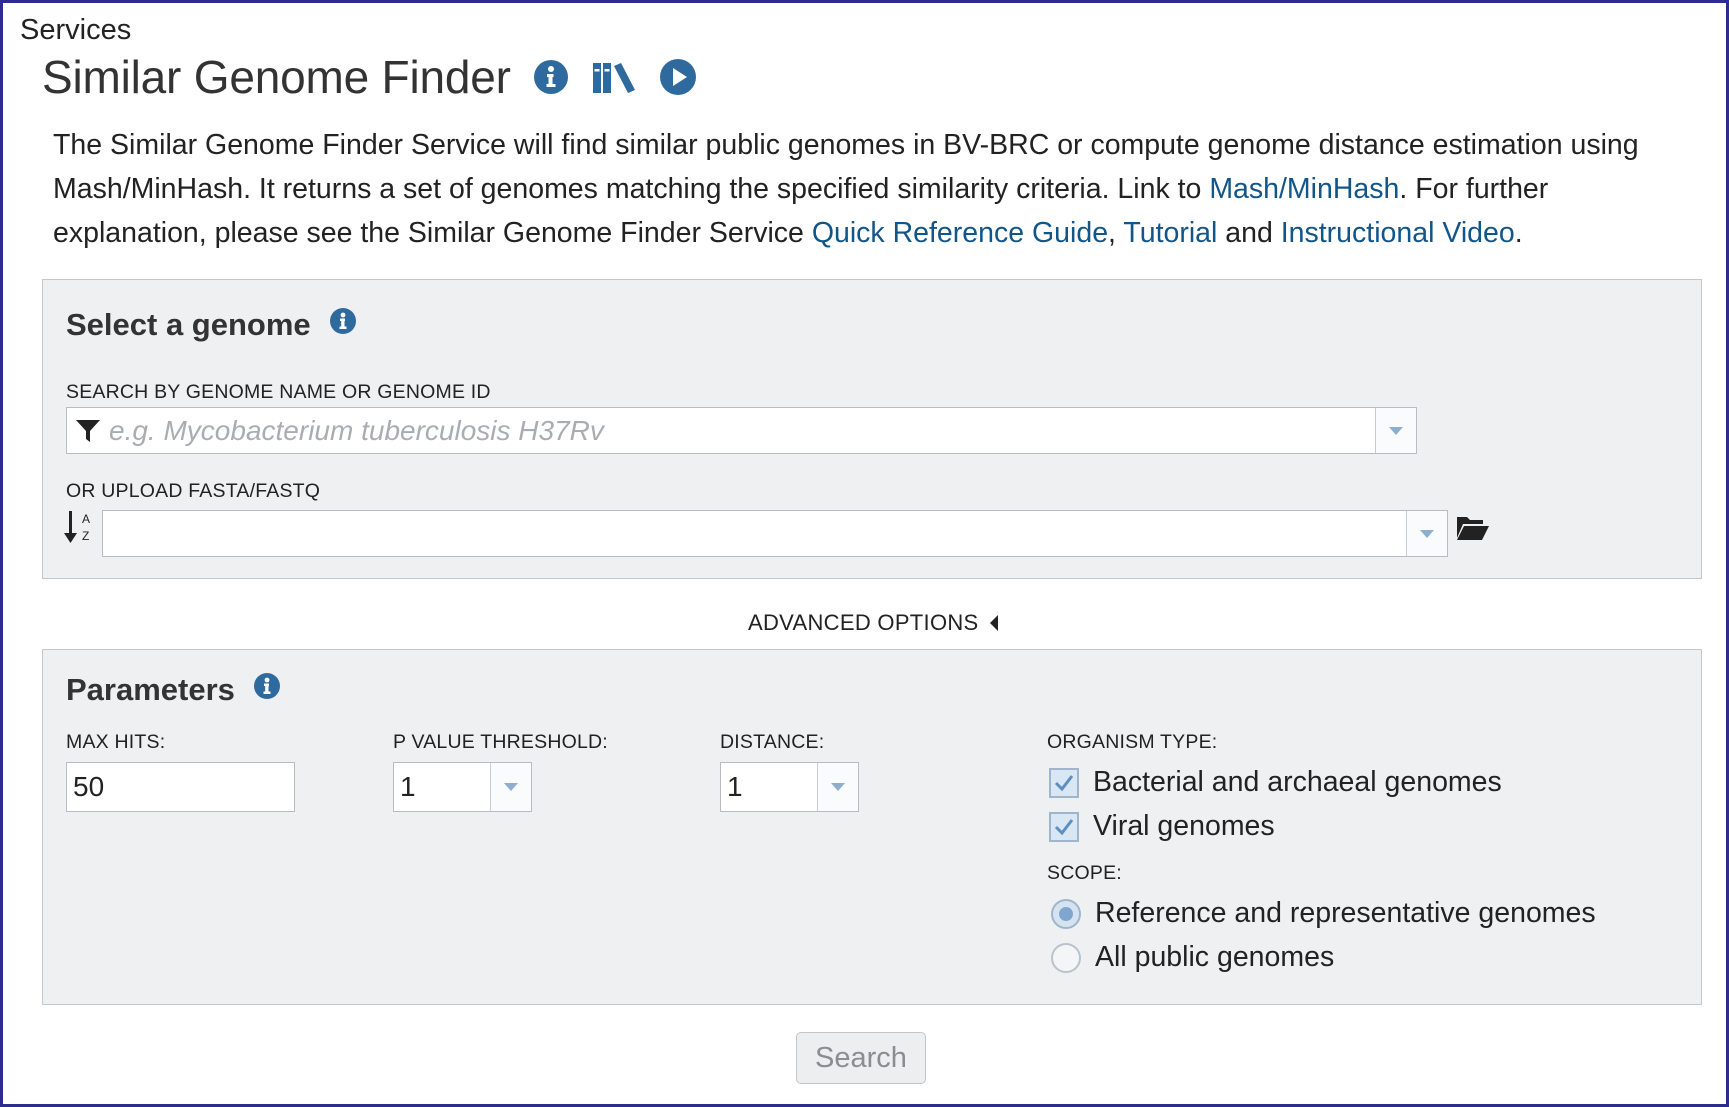  I want to click on advanced-options-toggle: ADVANCED OPTIONS, so click(874, 623).